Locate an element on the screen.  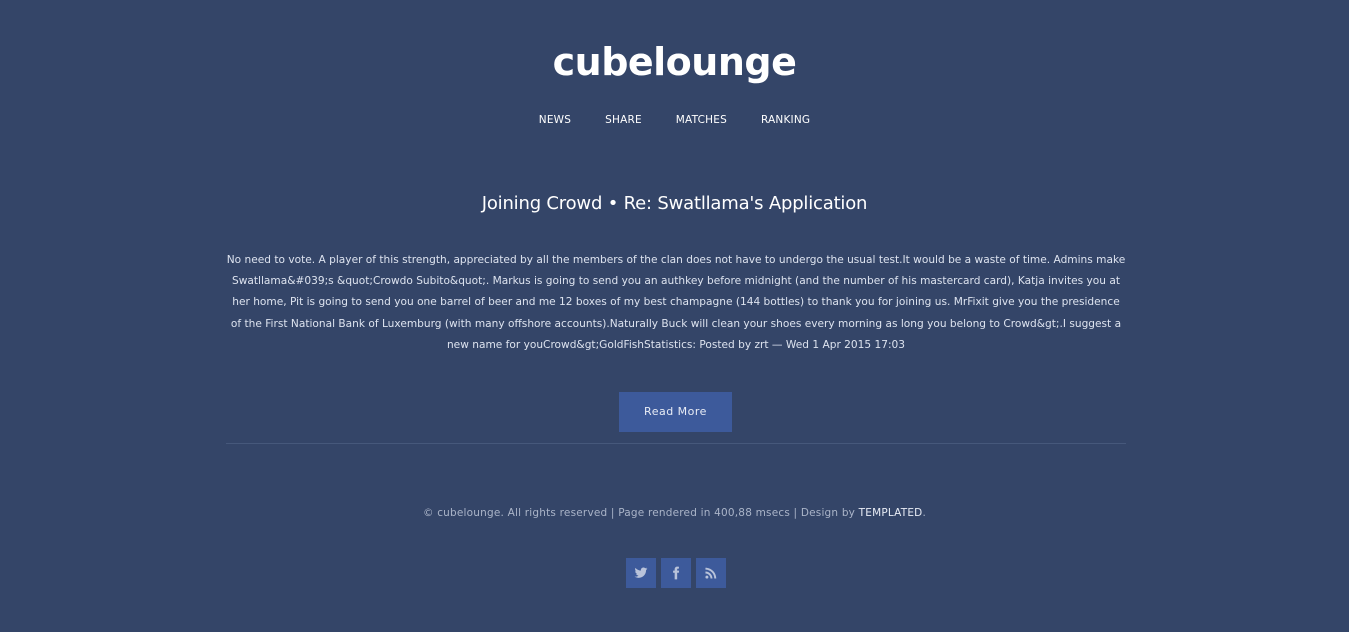
rss-button is located at coordinates (711, 573).